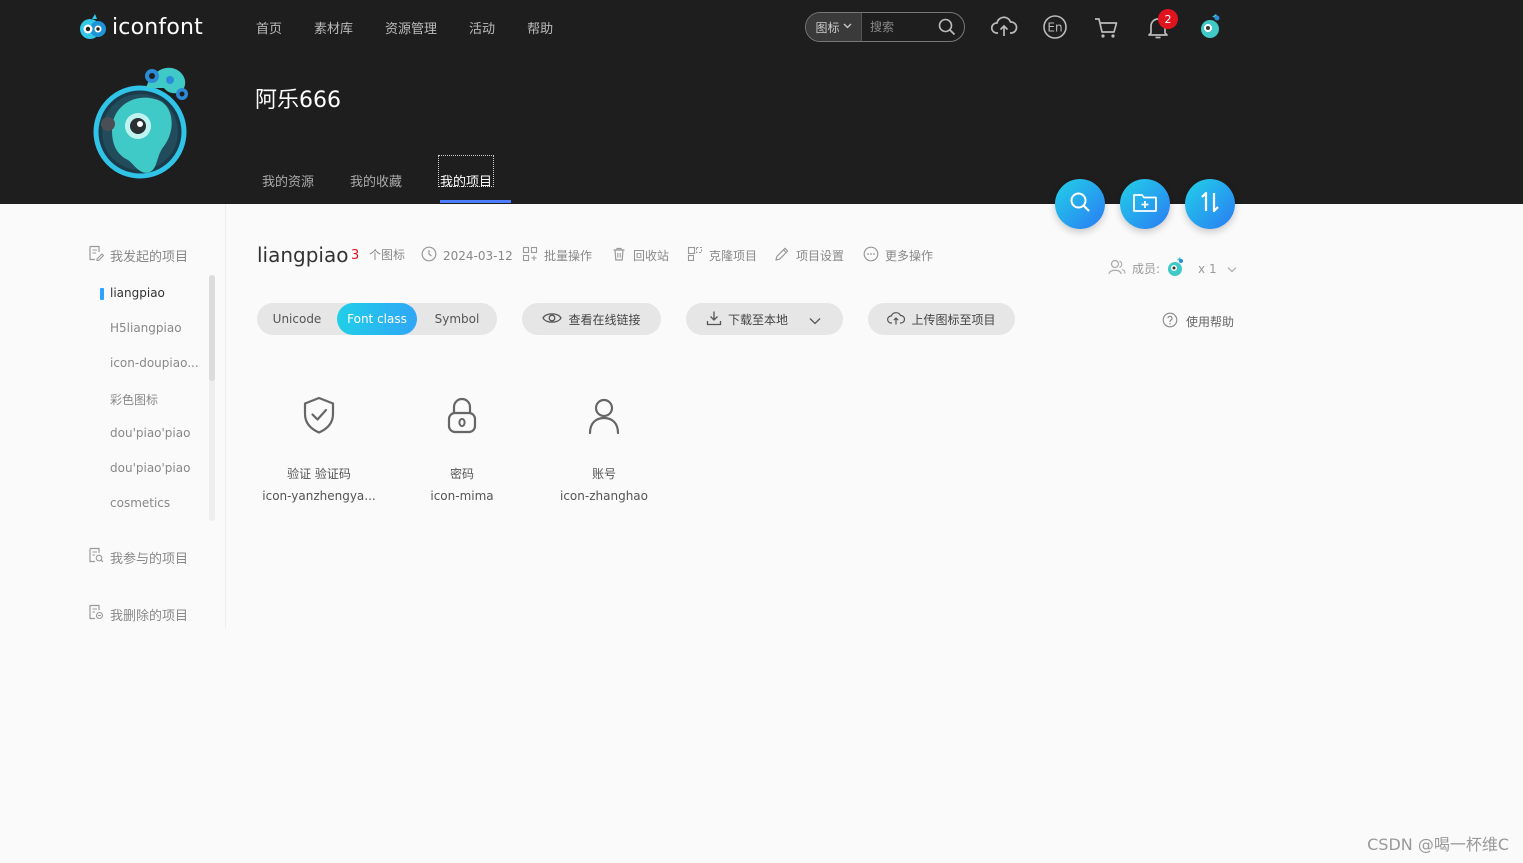 Image resolution: width=1523 pixels, height=863 pixels. I want to click on view-online-link-button: 查看在线链接, so click(591, 319).